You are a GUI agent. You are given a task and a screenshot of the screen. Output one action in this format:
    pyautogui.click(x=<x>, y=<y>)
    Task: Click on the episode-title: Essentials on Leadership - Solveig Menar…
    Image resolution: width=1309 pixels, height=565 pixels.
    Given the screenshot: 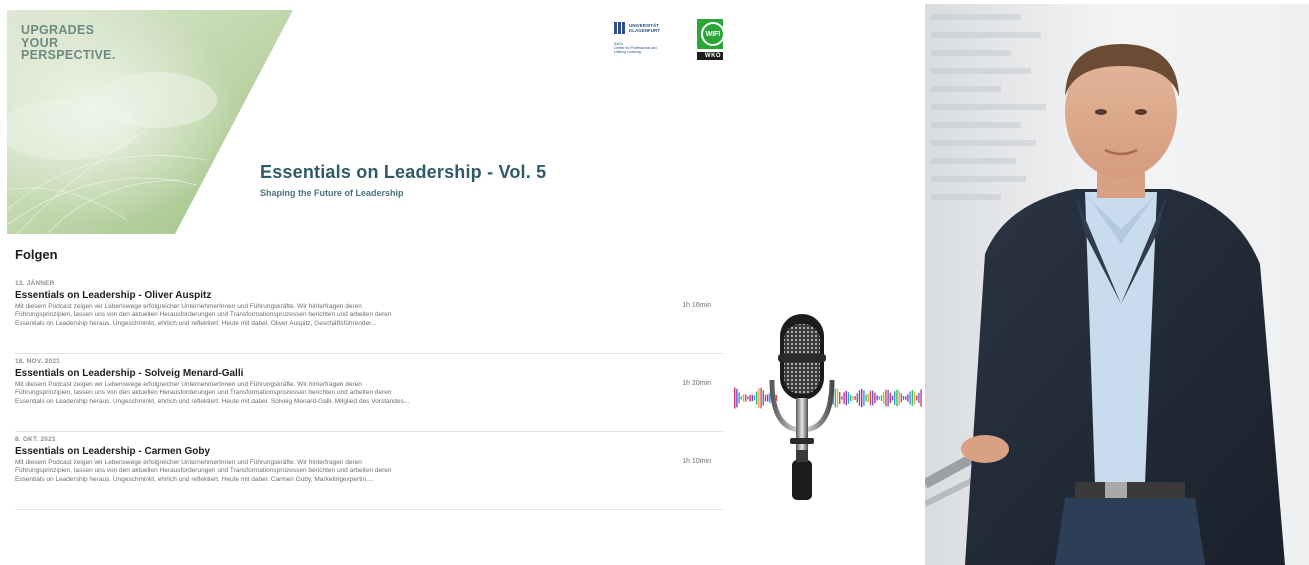 What is the action you would take?
    pyautogui.click(x=369, y=373)
    